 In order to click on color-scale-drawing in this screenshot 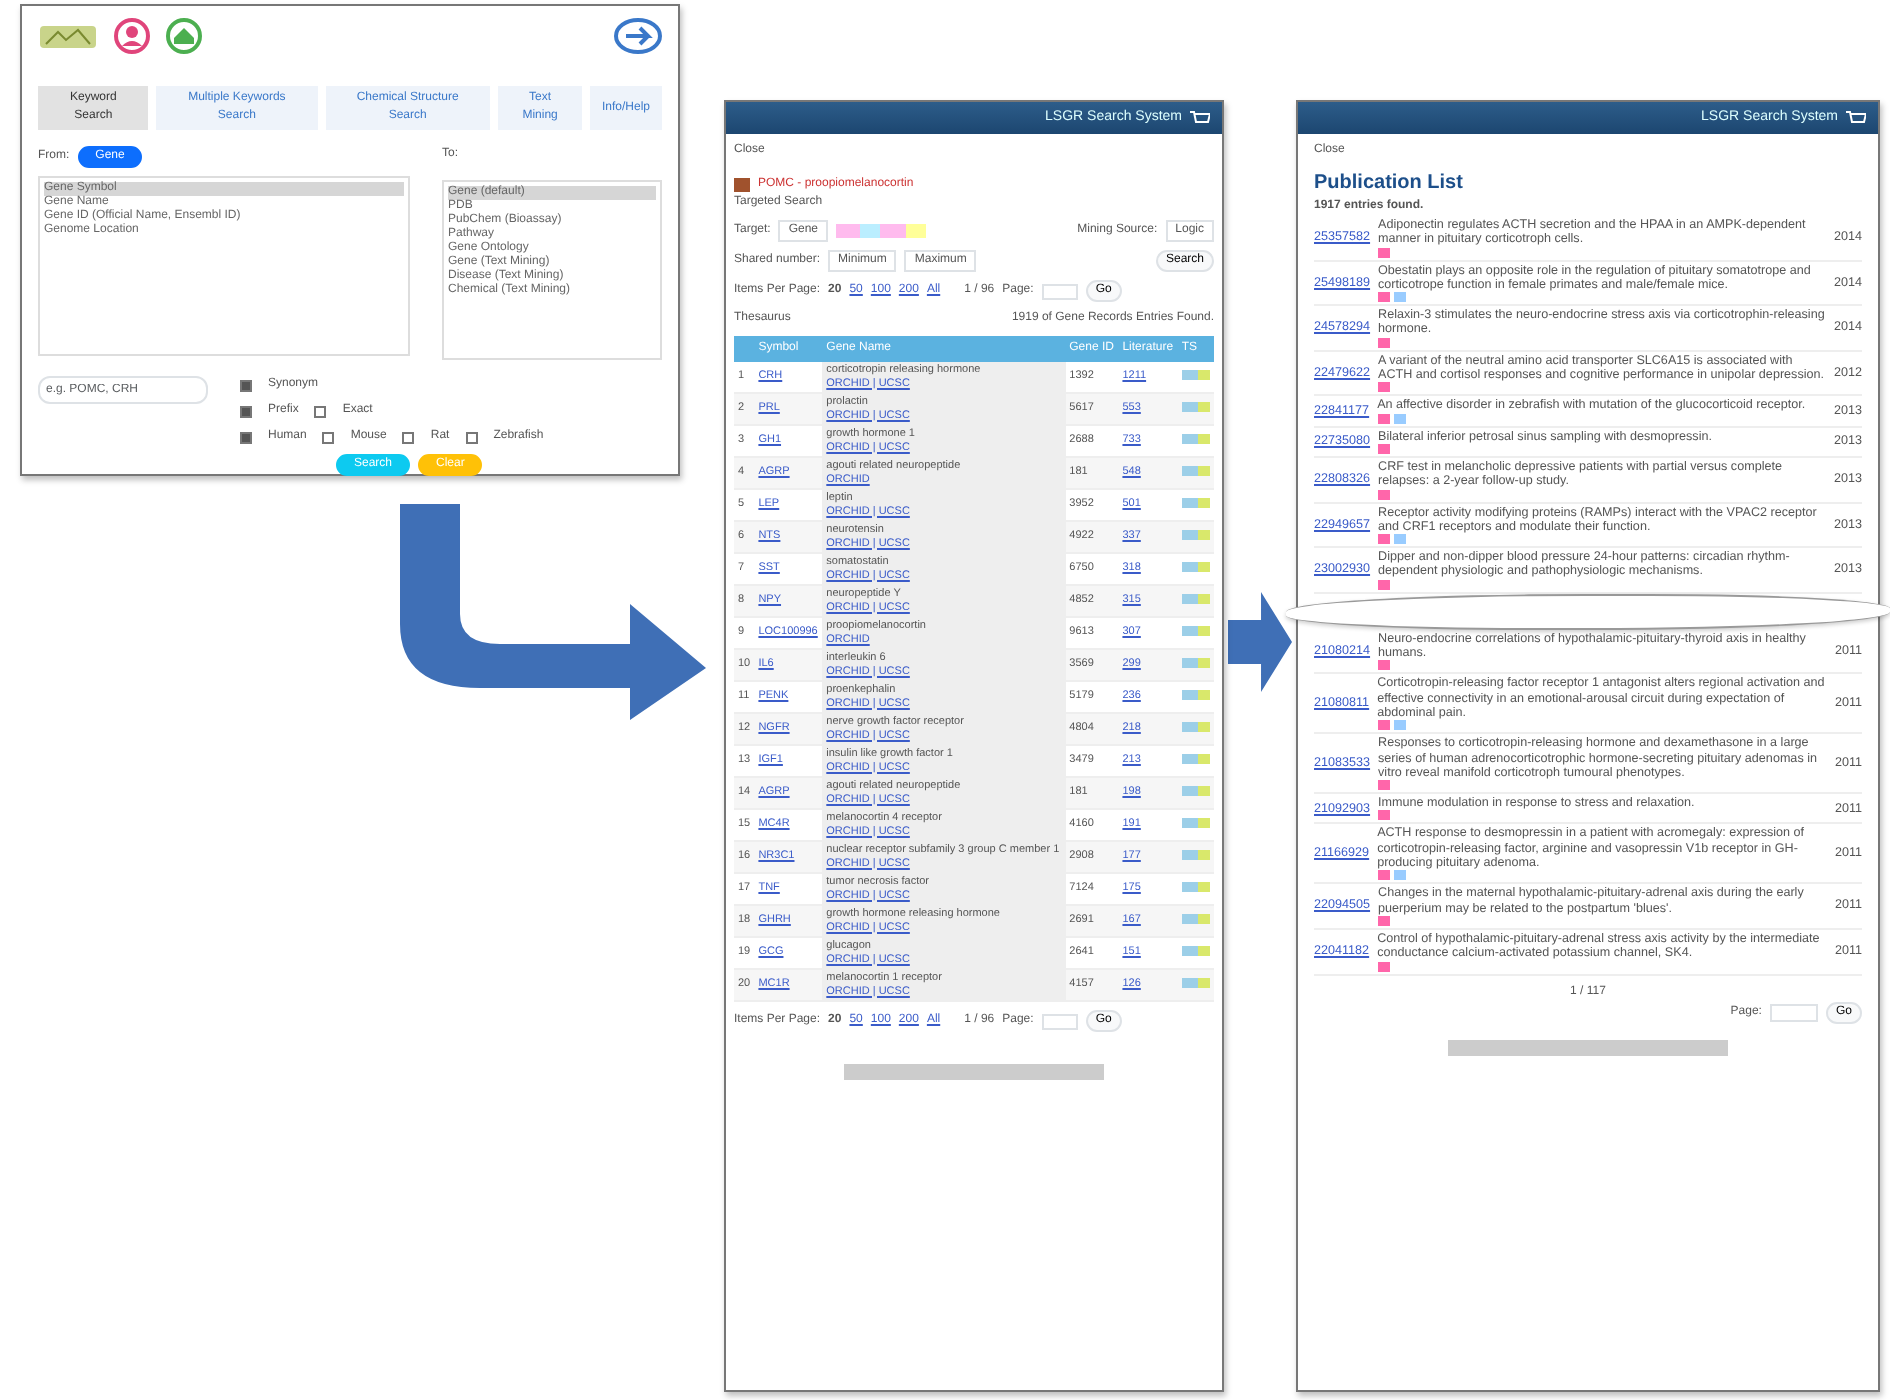, I will do `click(881, 231)`.